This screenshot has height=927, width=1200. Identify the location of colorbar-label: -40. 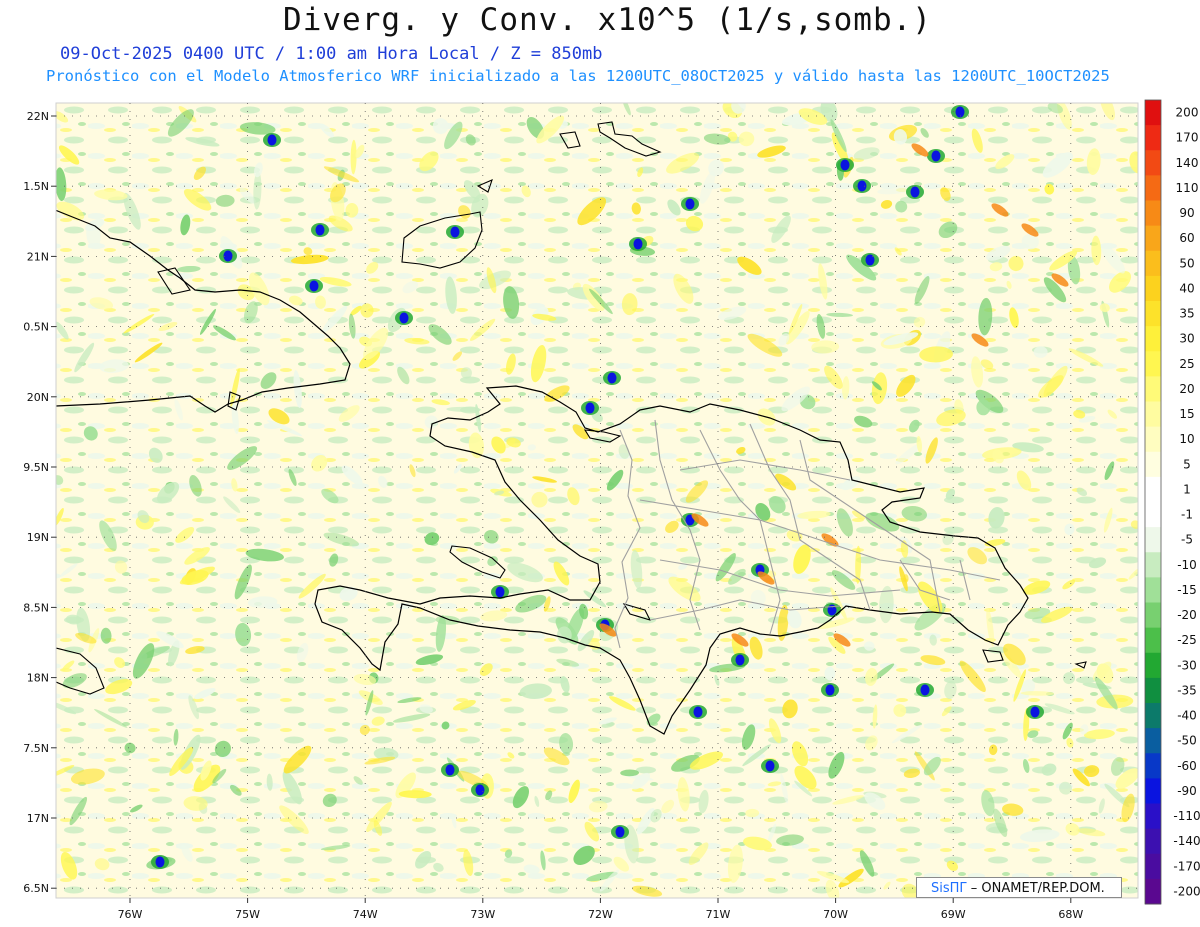
(1187, 716).